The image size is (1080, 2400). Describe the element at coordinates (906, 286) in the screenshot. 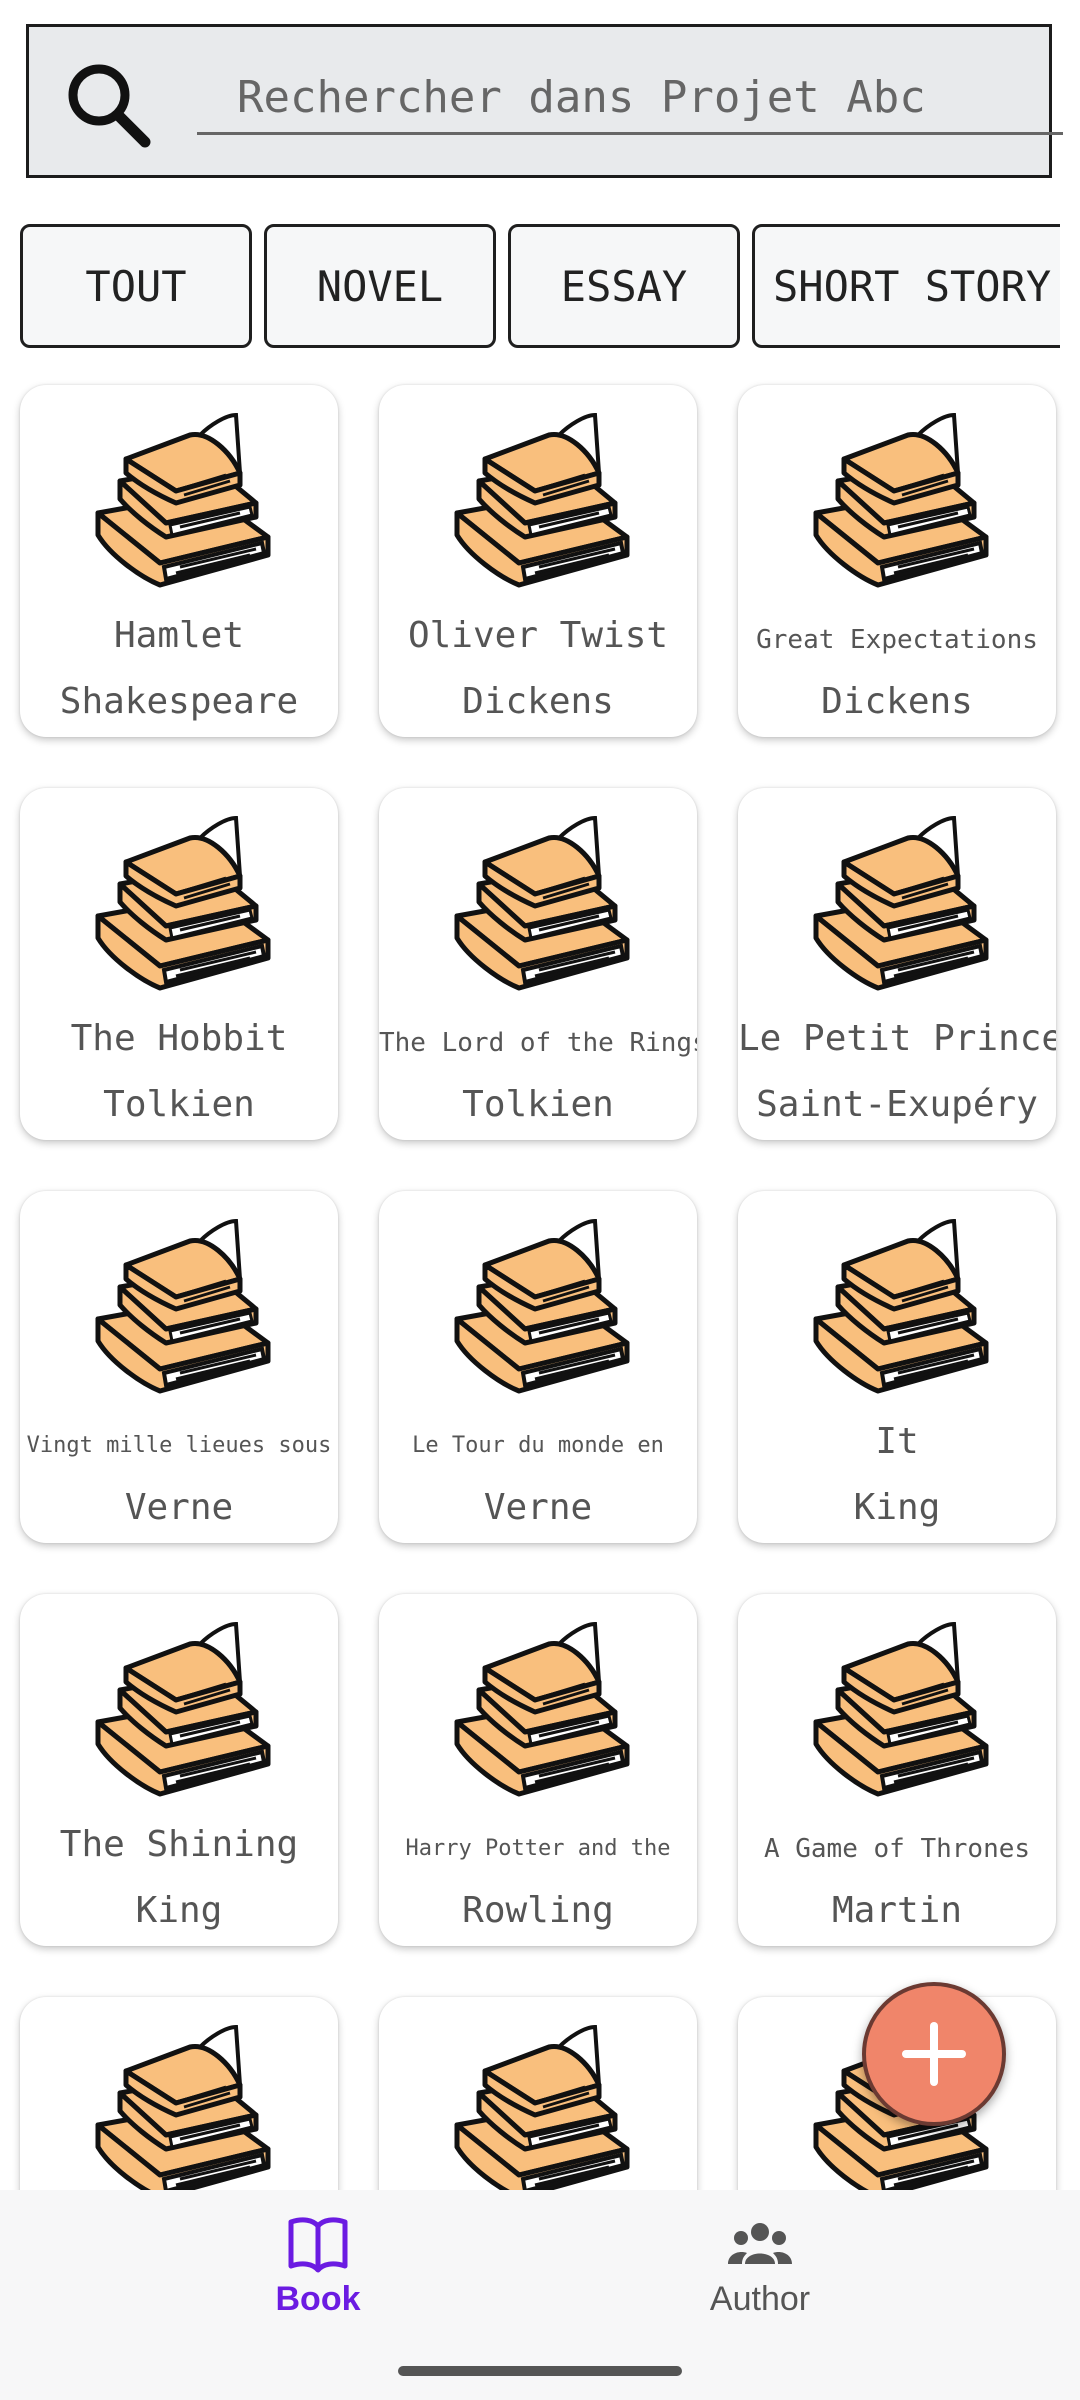

I see `filter-chip-short-story: SHORT STORY` at that location.